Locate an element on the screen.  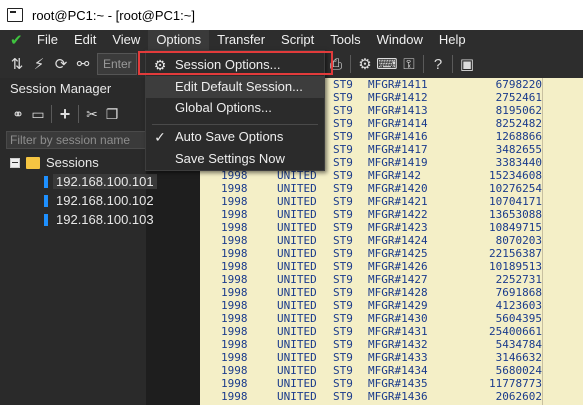
collapse-icon is located at coordinates (15, 162).